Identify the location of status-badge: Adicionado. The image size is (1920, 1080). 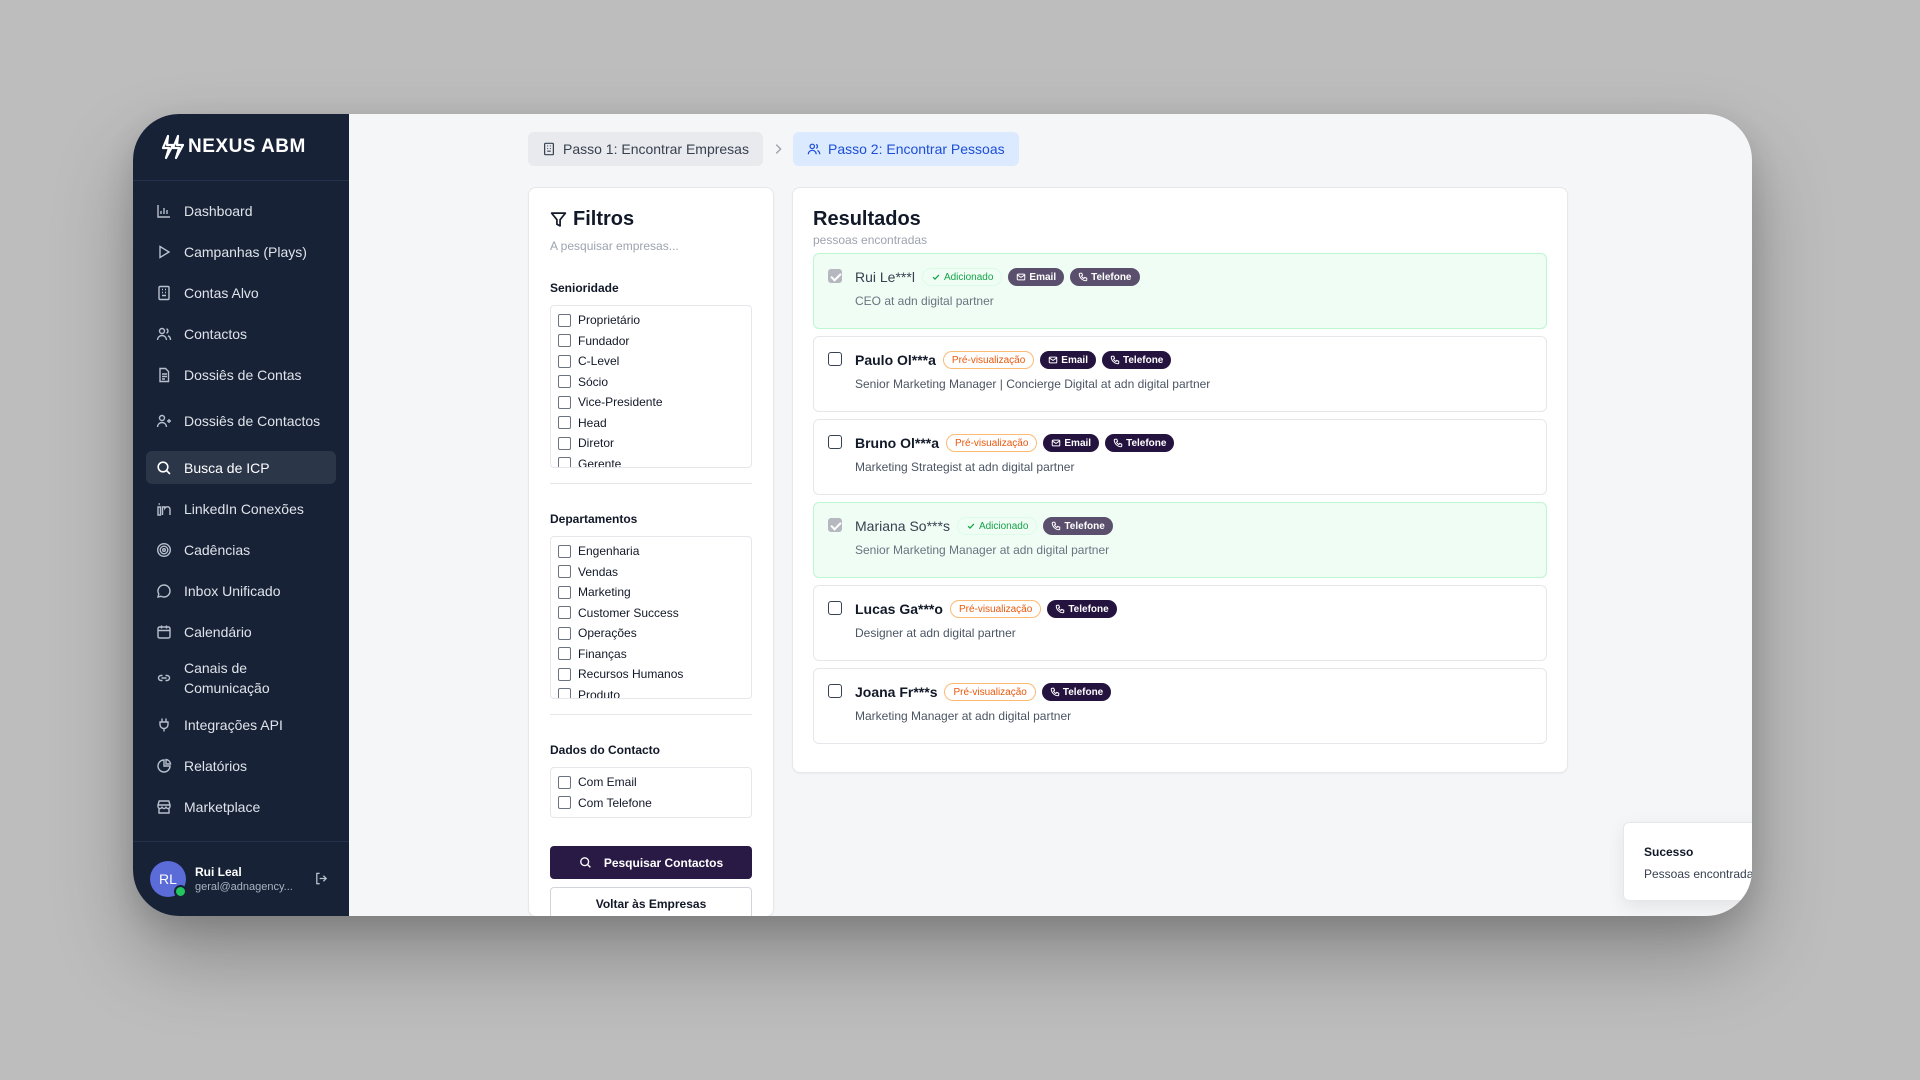
(997, 526).